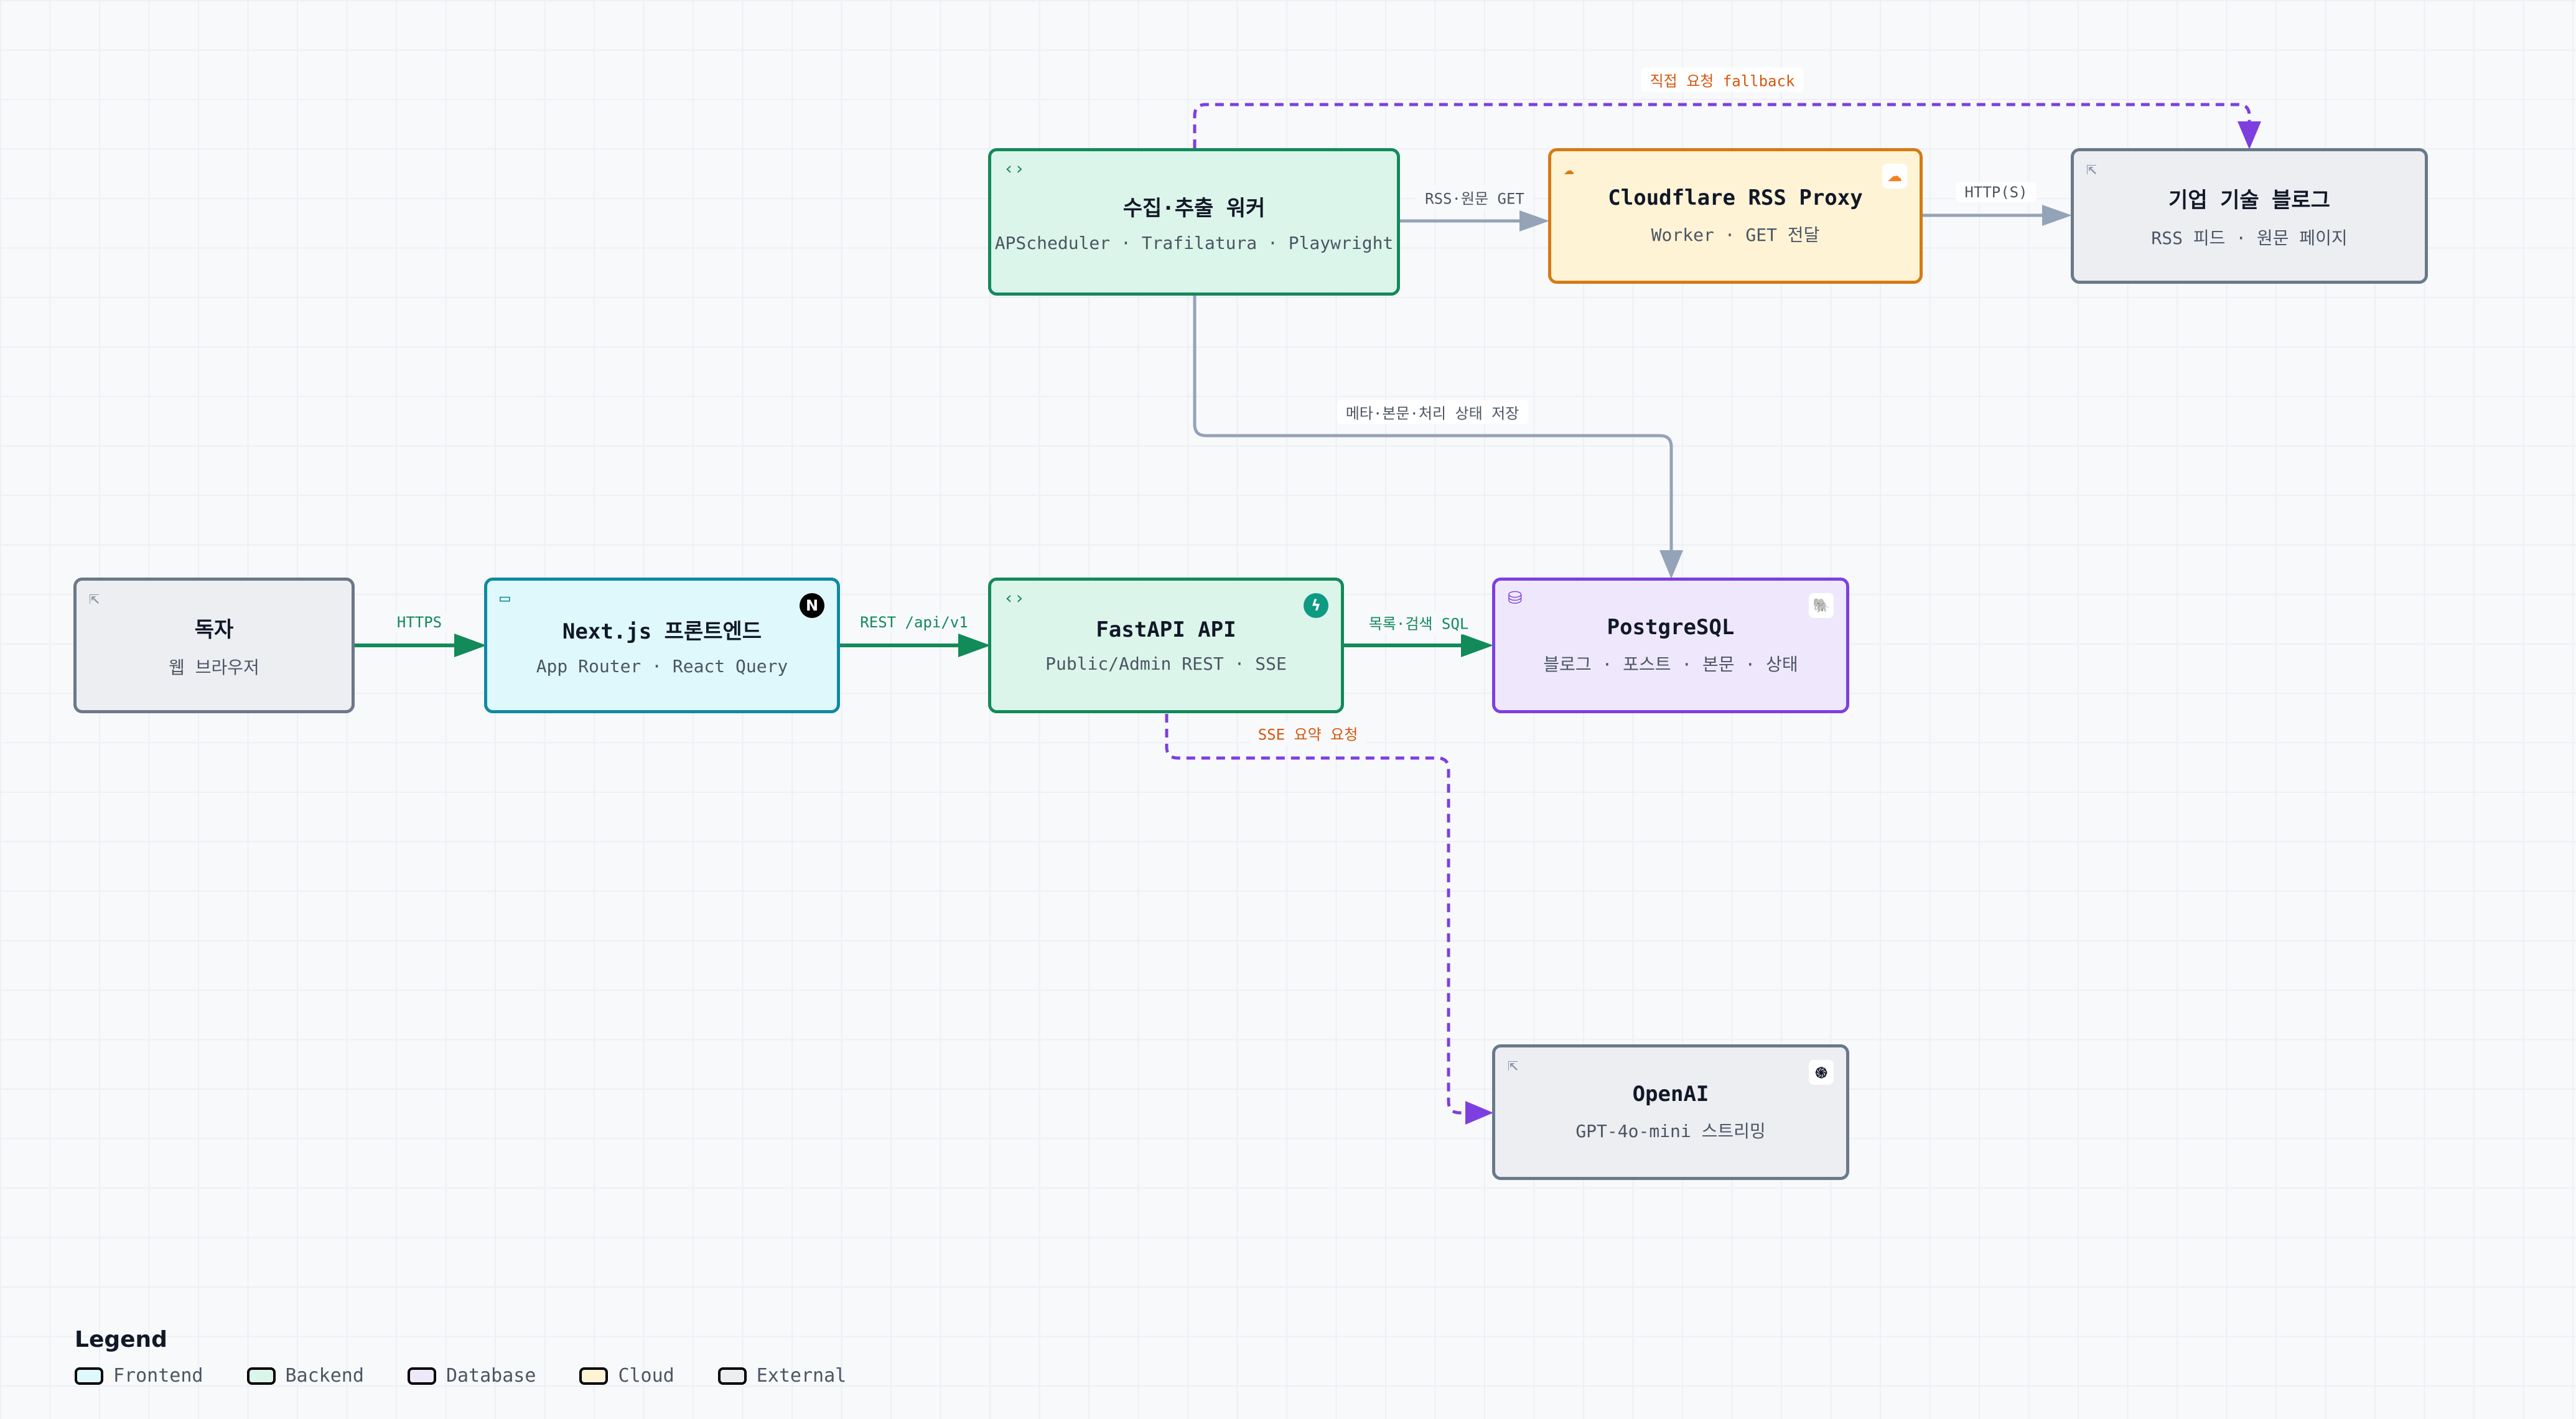 The height and width of the screenshot is (1419, 2576). What do you see at coordinates (1671, 645) in the screenshot?
I see `node-postgres: ⛁ 🐘 PostgreSQL 블로그 · 포스트 · 본문 · 상태` at bounding box center [1671, 645].